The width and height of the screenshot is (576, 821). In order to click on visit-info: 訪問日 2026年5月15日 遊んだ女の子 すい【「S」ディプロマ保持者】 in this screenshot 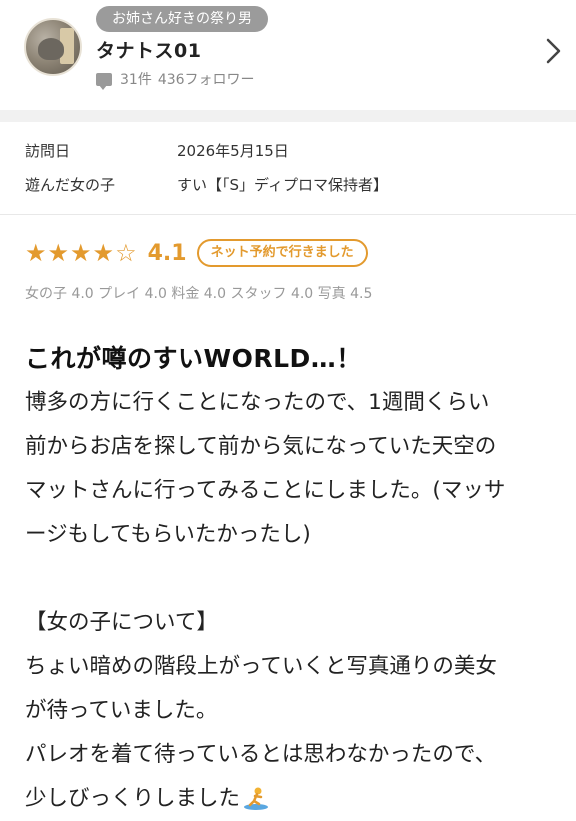, I will do `click(288, 168)`.